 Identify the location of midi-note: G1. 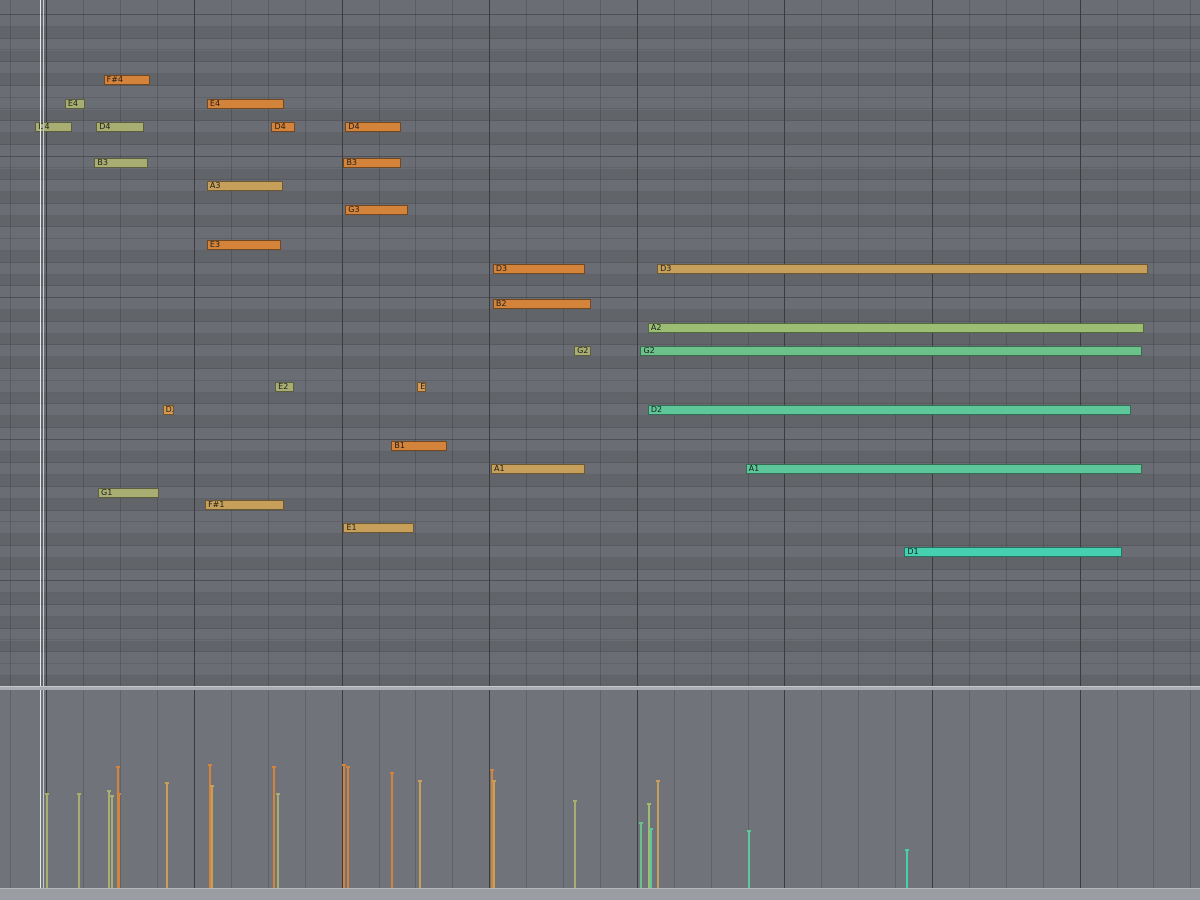
(128, 493).